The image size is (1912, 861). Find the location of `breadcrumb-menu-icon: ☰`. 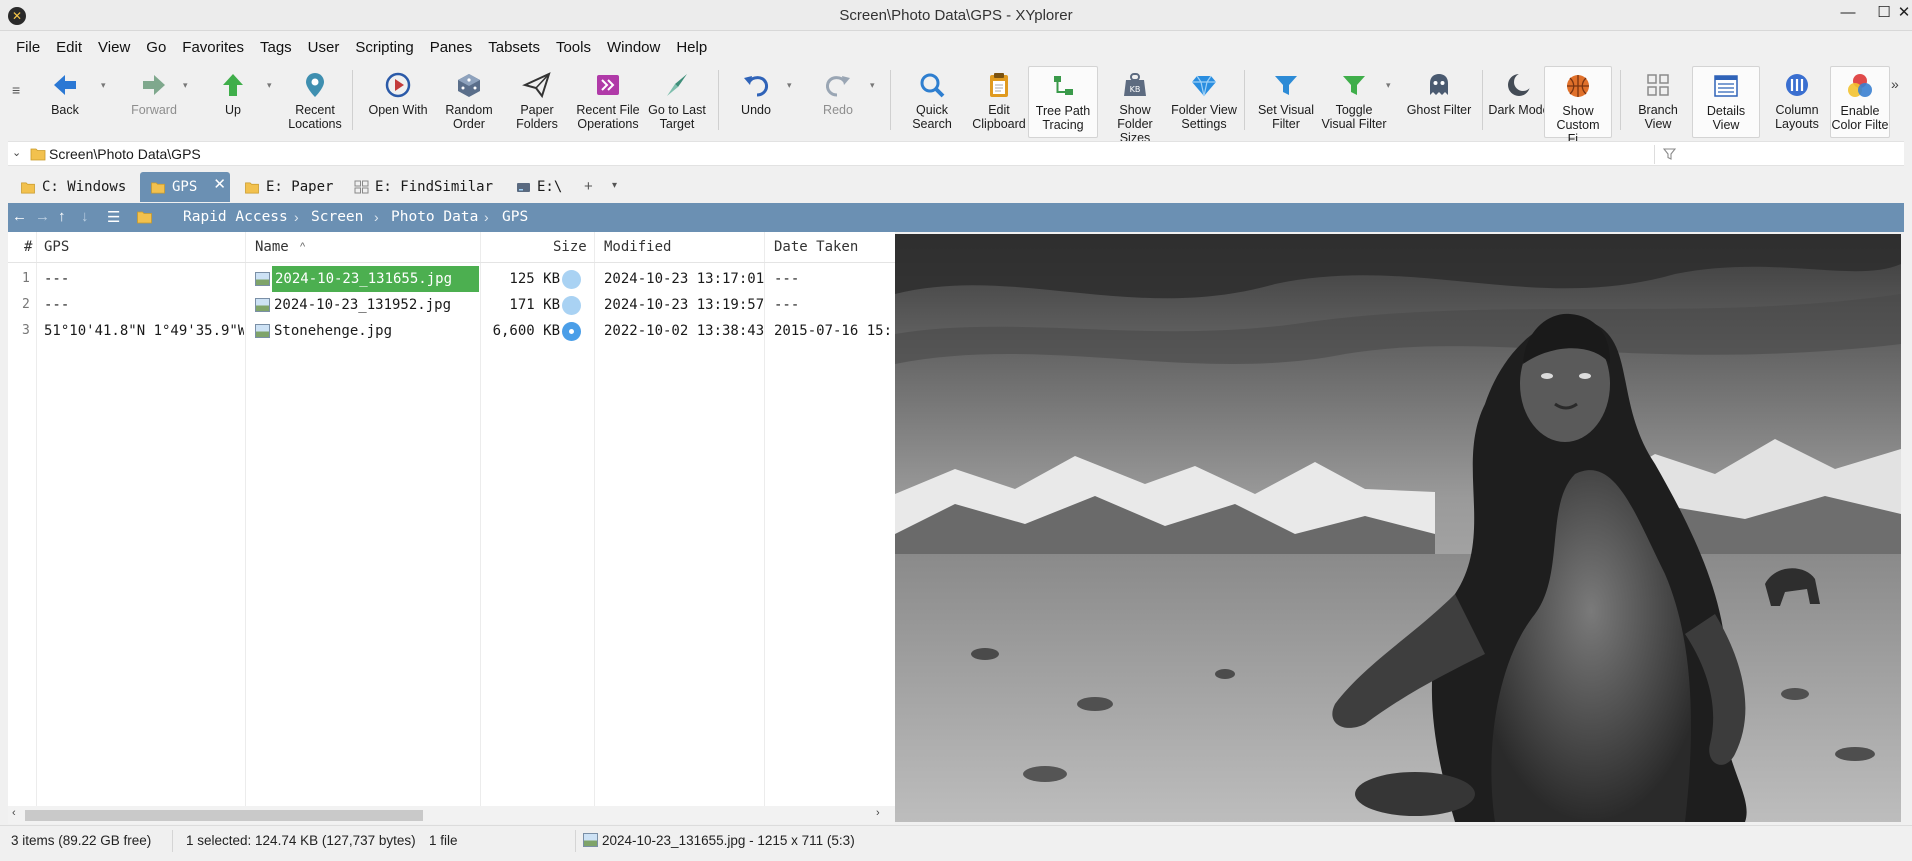

breadcrumb-menu-icon: ☰ is located at coordinates (113, 217).